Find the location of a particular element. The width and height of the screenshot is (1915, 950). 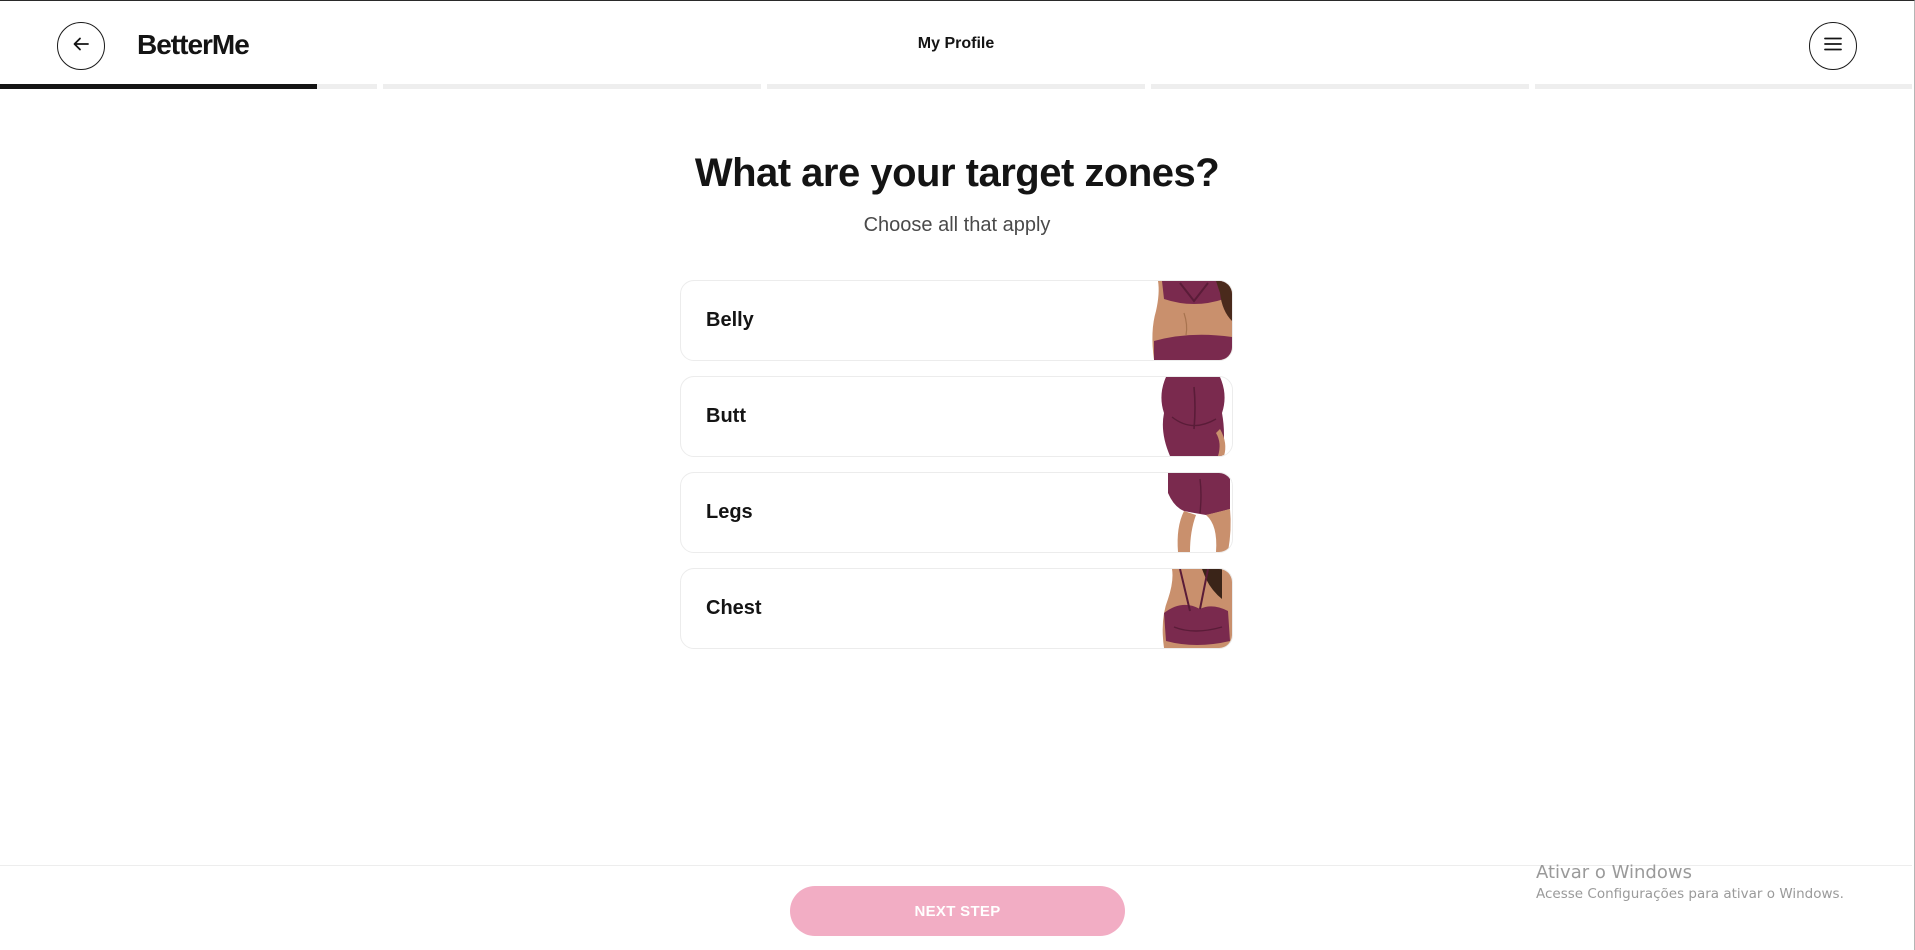

option-legs: Legs is located at coordinates (956, 512).